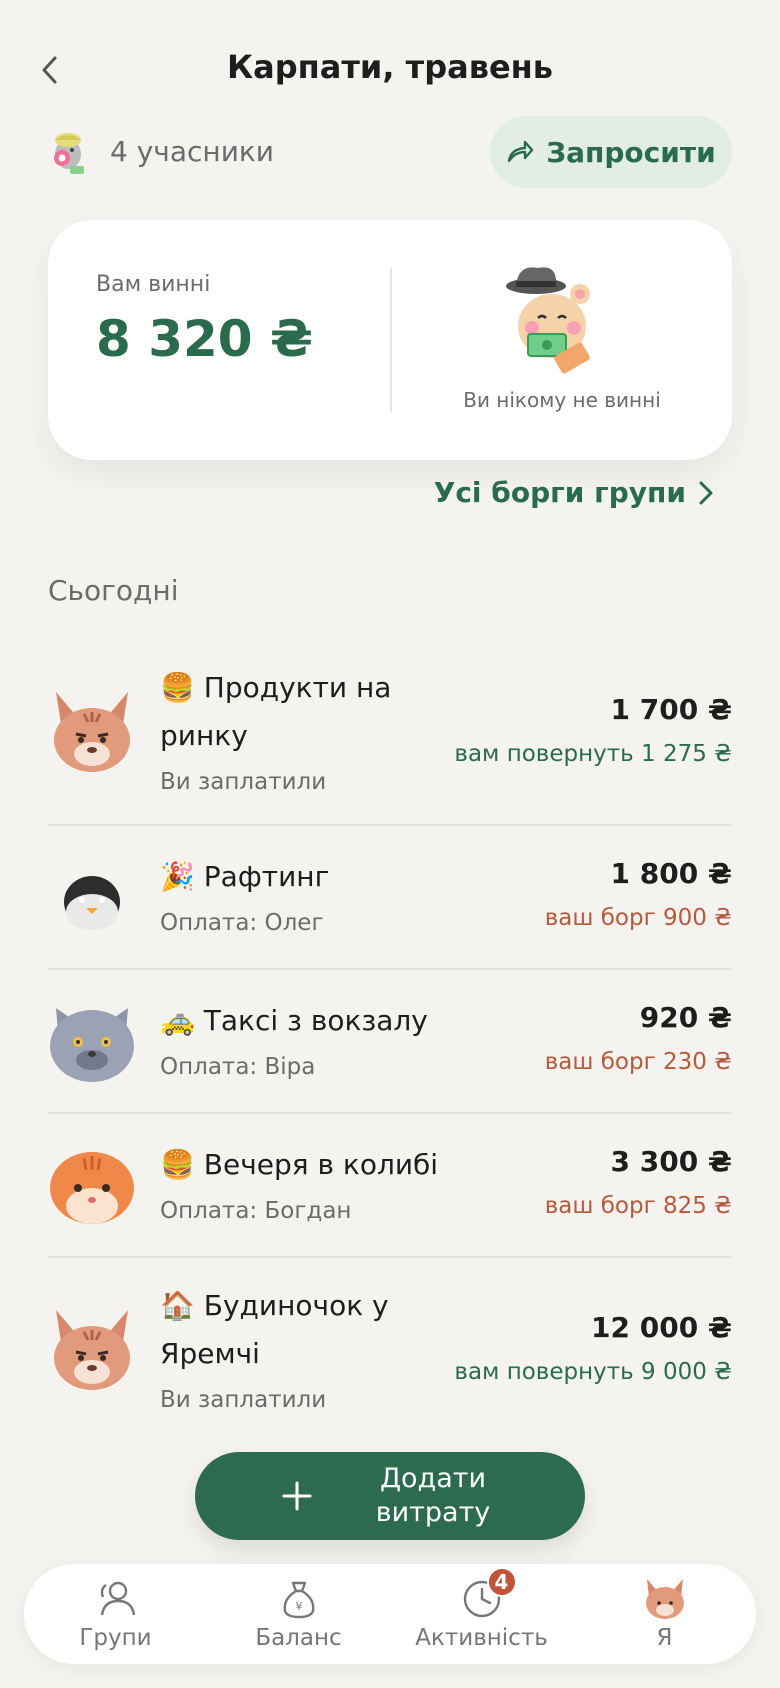  Describe the element at coordinates (631, 152) in the screenshot. I see `invite-button-label: Запросити` at that location.